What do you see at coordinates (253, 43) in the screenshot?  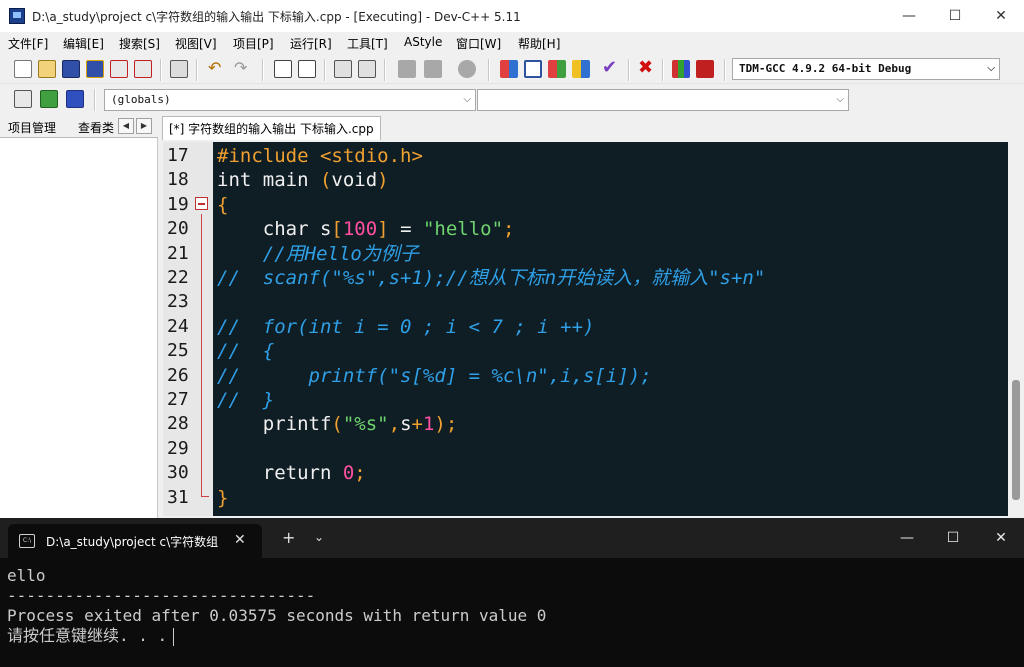 I see `menu-project: 项目[P]` at bounding box center [253, 43].